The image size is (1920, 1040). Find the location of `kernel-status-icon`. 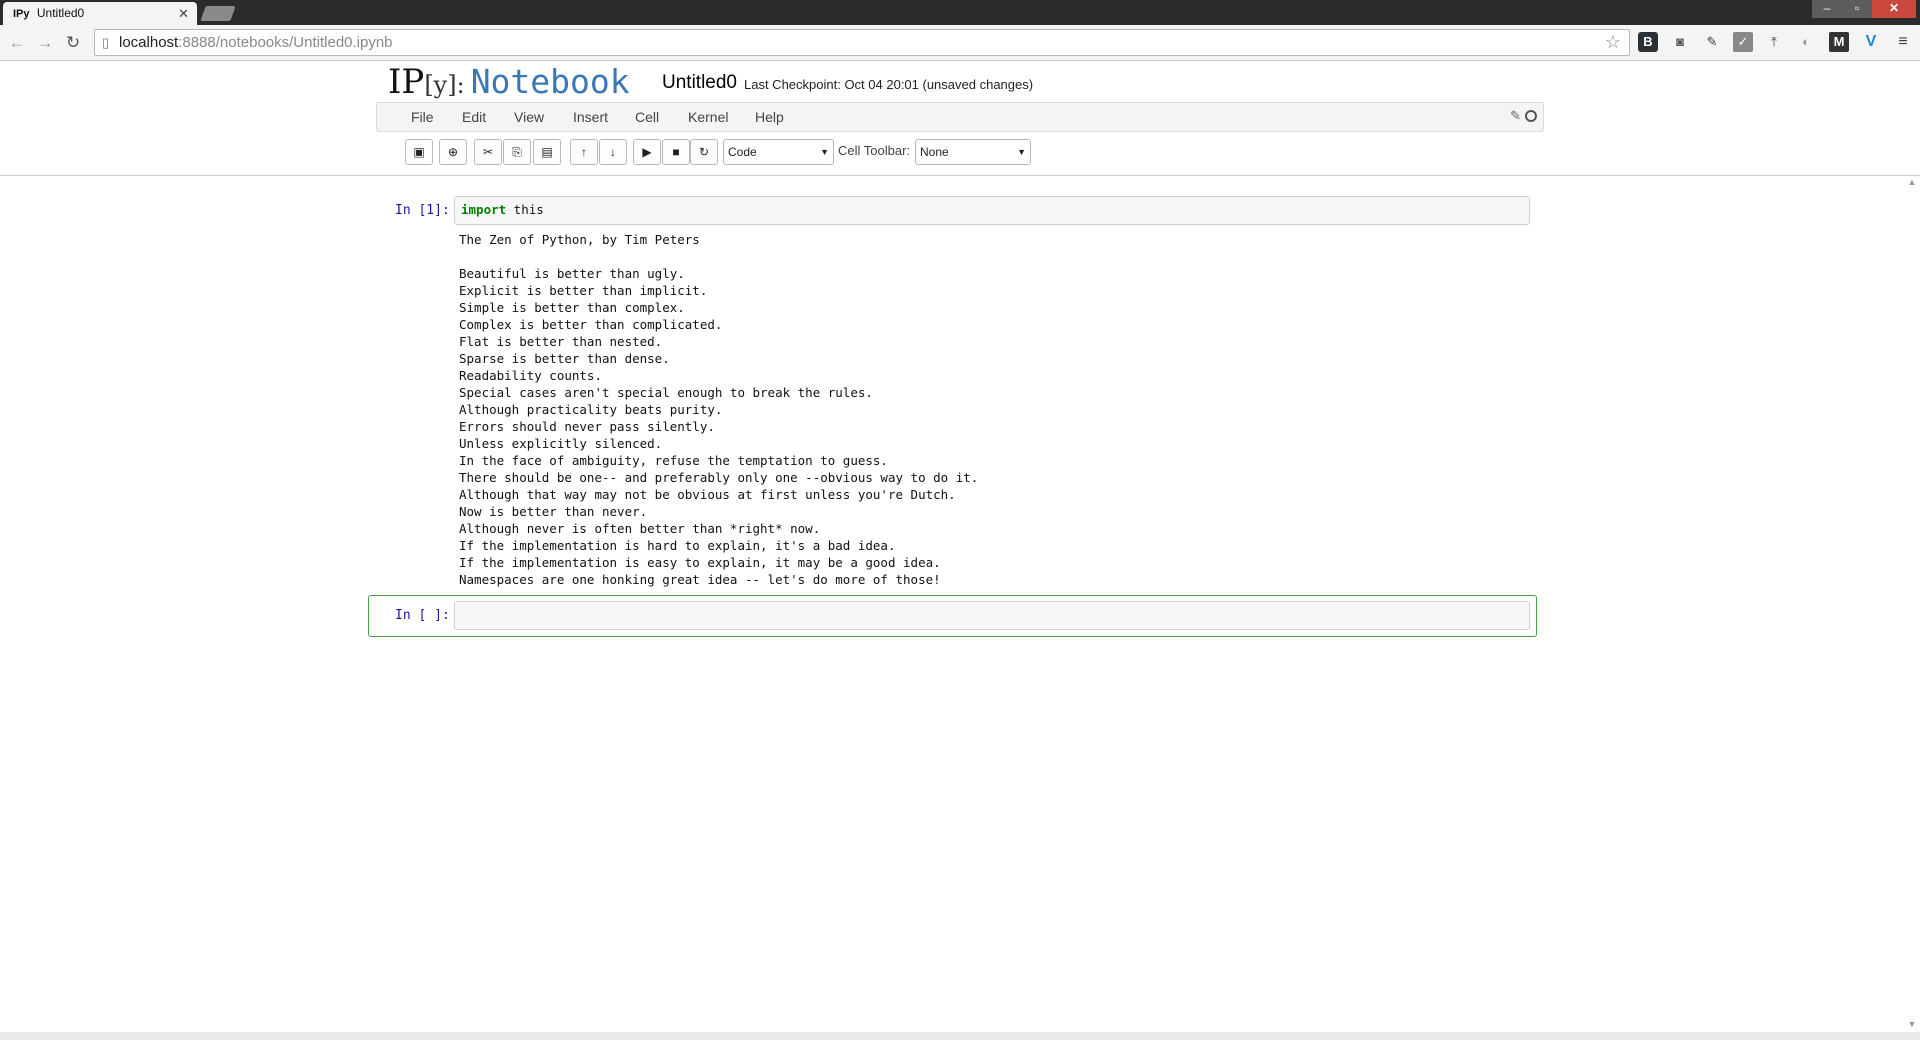

kernel-status-icon is located at coordinates (1531, 116).